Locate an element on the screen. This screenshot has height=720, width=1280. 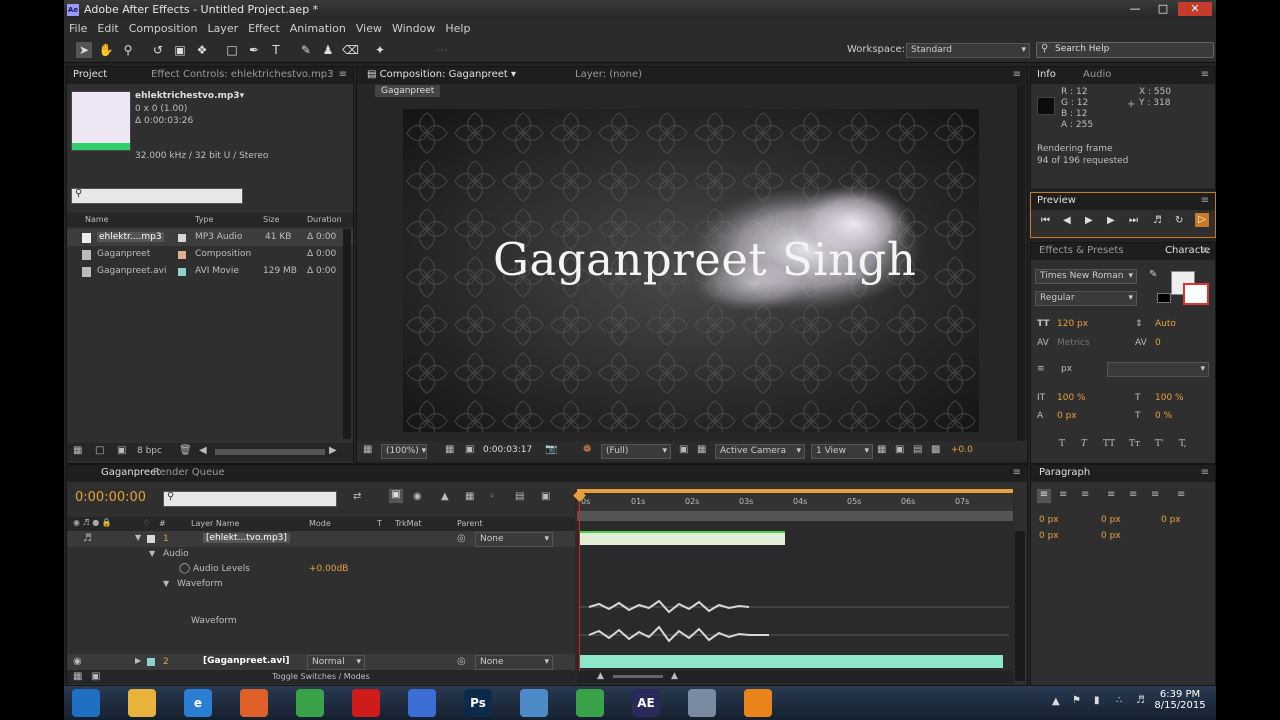
justify-right-icon: ≡ is located at coordinates (1155, 494).